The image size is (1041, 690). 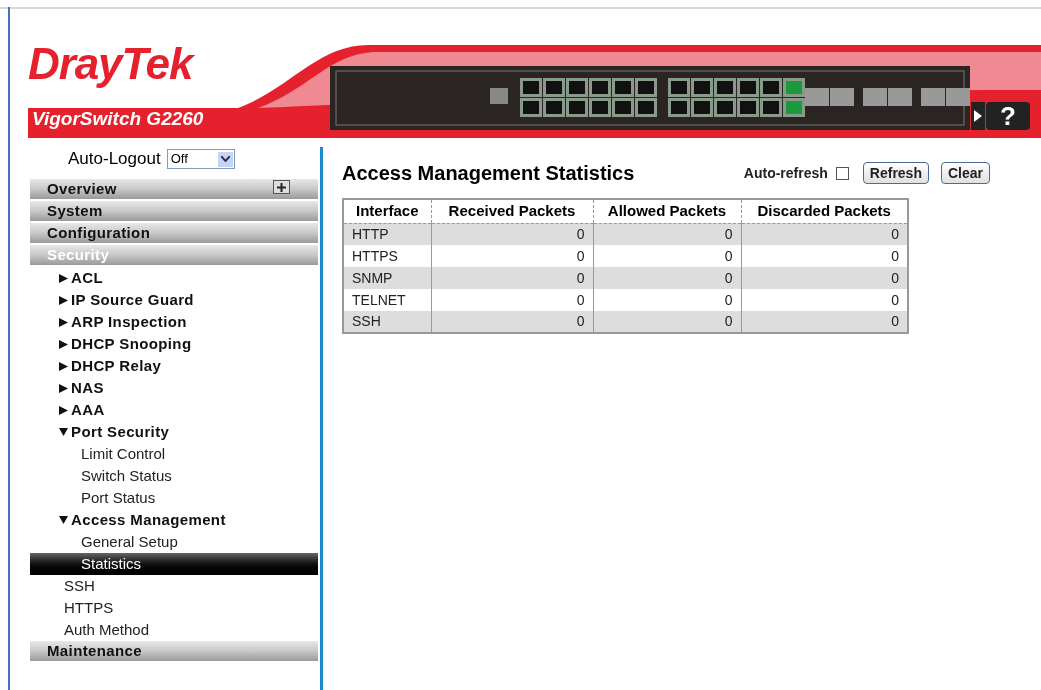 What do you see at coordinates (114, 159) in the screenshot?
I see `auto-logout-label: Auto-Logout` at bounding box center [114, 159].